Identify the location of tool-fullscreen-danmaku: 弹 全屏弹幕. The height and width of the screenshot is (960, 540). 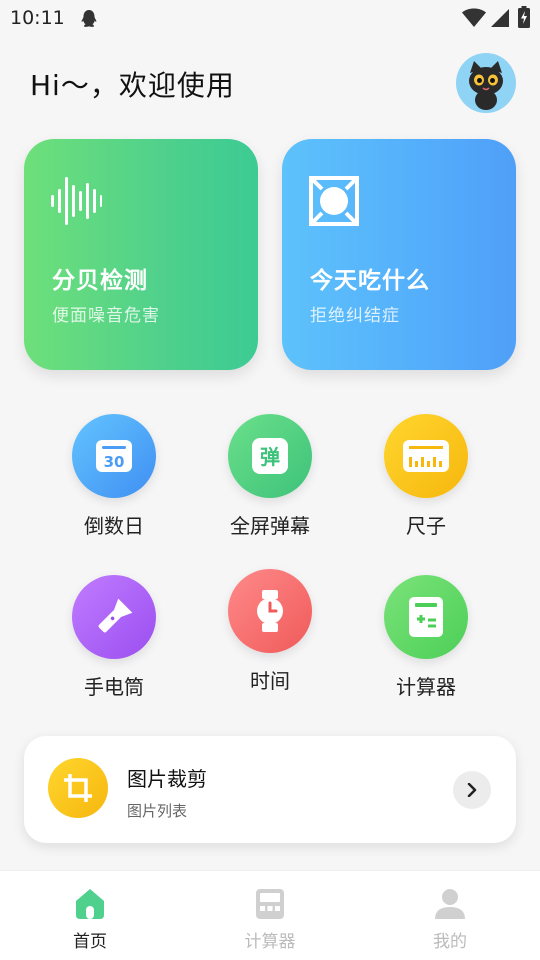
(270, 476).